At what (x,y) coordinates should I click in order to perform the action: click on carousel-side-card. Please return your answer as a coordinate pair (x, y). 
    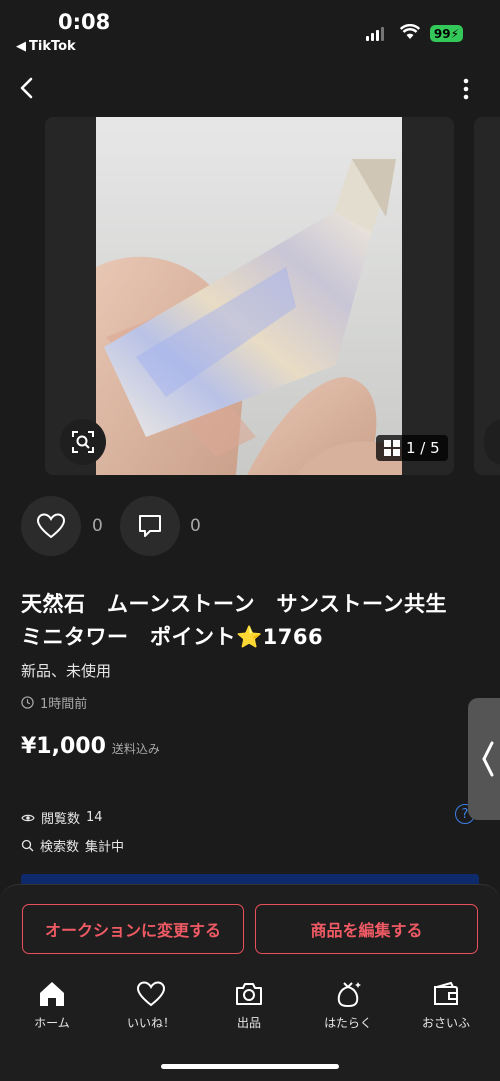
    Looking at the image, I should click on (428, 296).